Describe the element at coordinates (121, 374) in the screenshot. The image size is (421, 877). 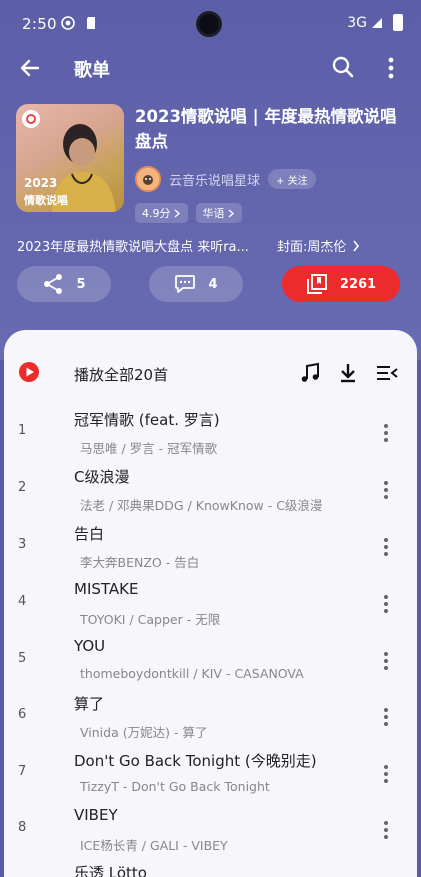
I see `play-all-label: 播放全部20首` at that location.